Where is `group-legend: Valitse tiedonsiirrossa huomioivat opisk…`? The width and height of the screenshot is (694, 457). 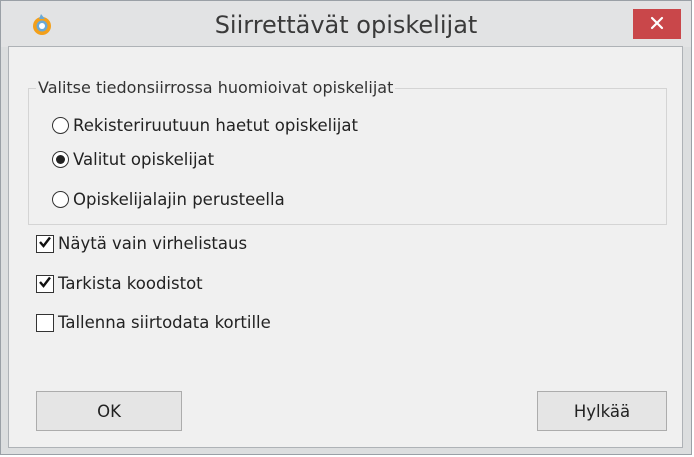 group-legend: Valitse tiedonsiirrossa huomioivat opisk… is located at coordinates (216, 87).